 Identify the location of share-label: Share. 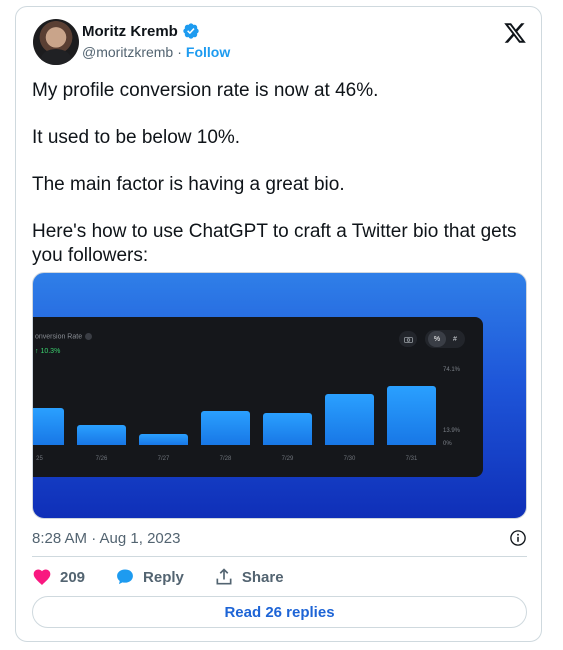
(262, 577).